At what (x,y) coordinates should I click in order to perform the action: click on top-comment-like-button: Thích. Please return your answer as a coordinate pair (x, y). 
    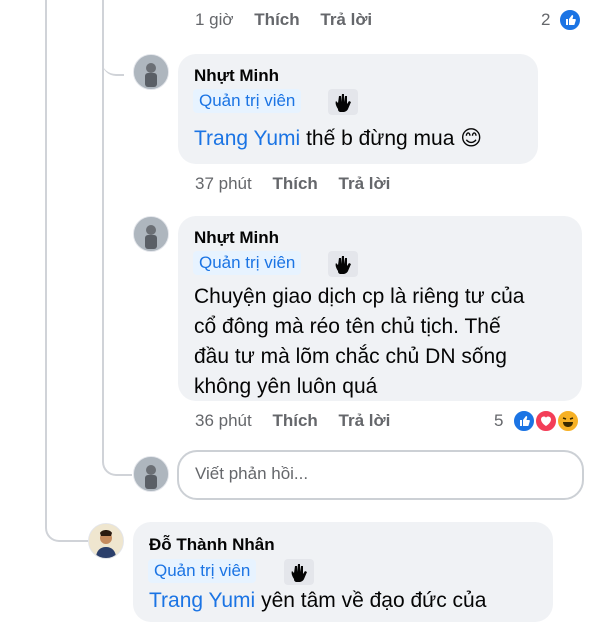
    Looking at the image, I should click on (276, 19).